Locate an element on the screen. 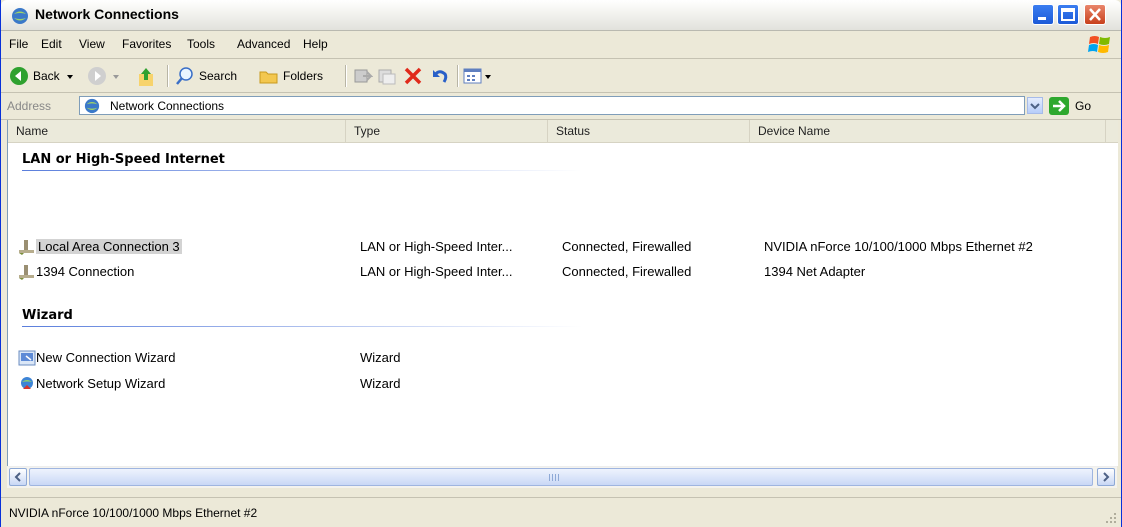 The image size is (1122, 527). item-name: Network Setup Wizard is located at coordinates (101, 383).